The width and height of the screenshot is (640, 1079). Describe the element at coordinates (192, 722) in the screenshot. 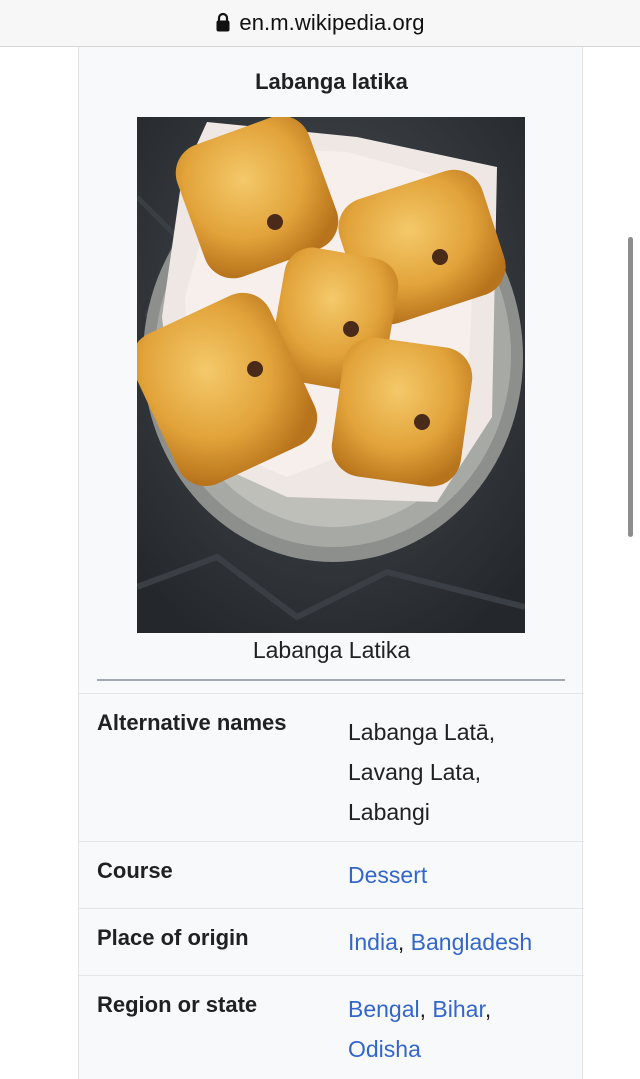

I see `row-label: Alternative names` at that location.